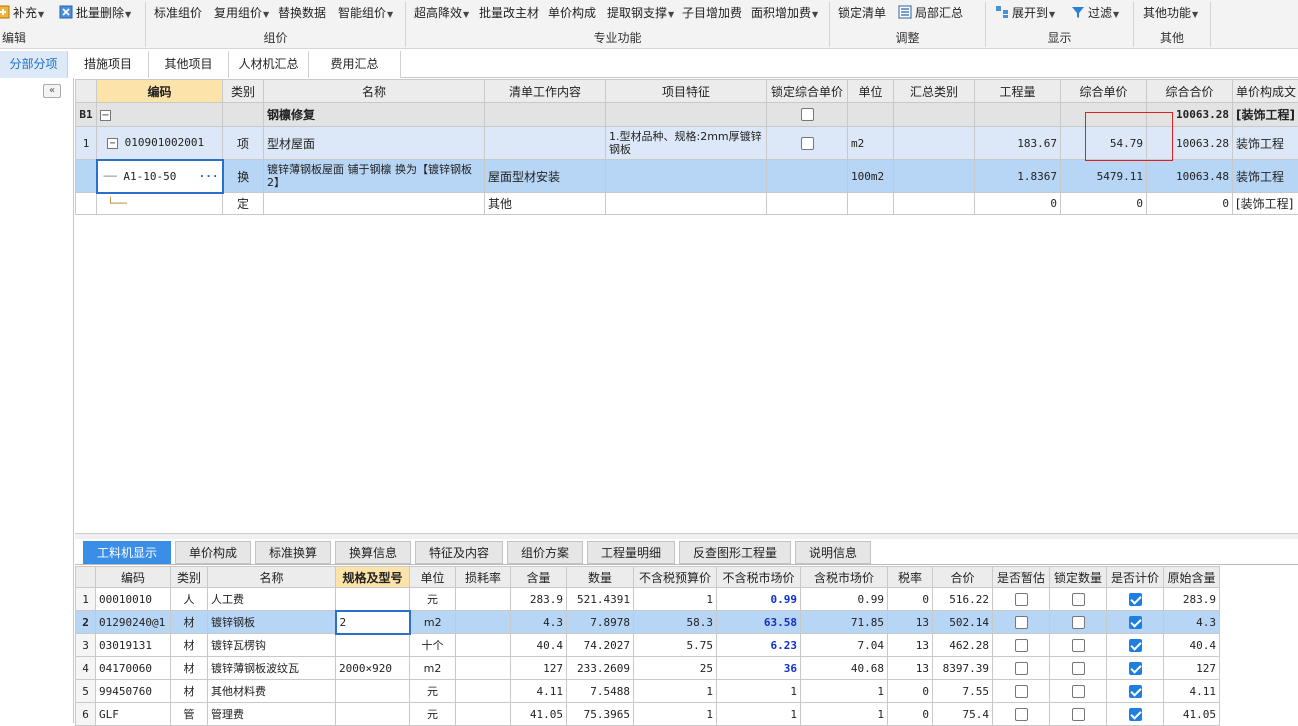 The image size is (1298, 726). I want to click on tab-pricing-plan: 组价方案, so click(545, 552).